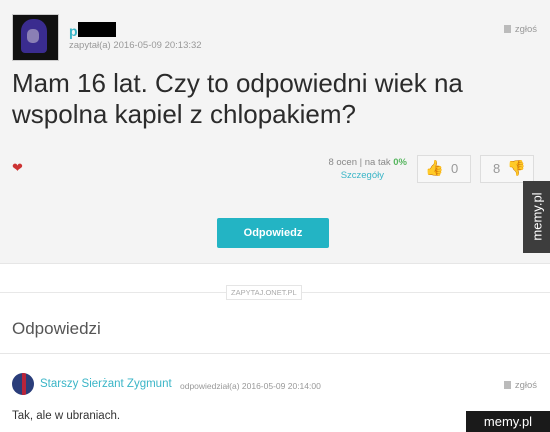 Image resolution: width=550 pixels, height=432 pixels. I want to click on answer-author: Starszy Sierżant Zygmunt, so click(106, 384).